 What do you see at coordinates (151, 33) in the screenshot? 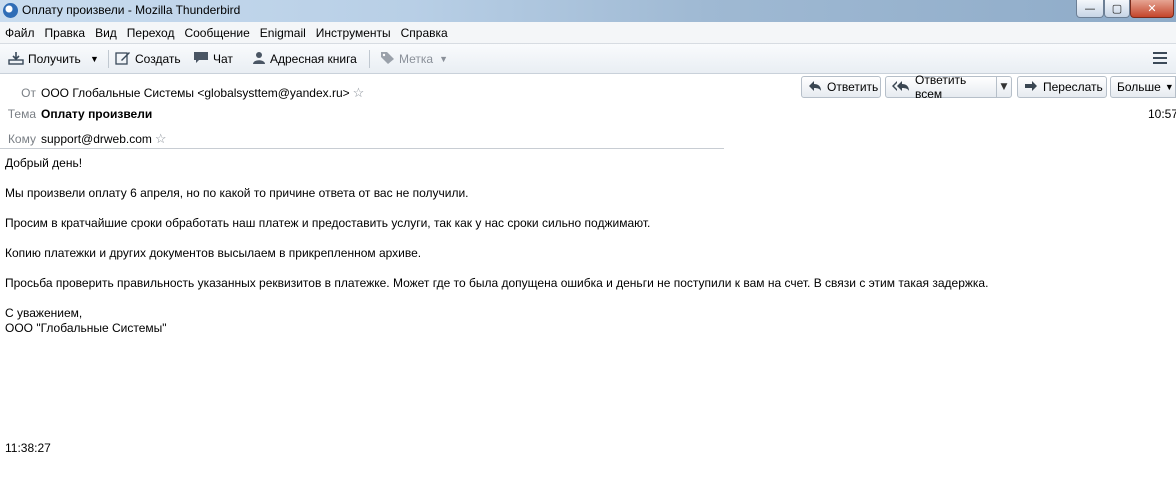
I see `menu-go: Переход` at bounding box center [151, 33].